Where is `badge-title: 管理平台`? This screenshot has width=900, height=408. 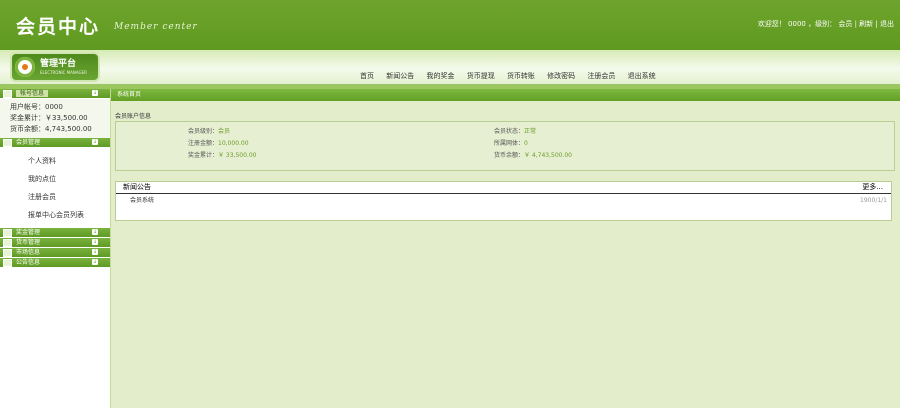
badge-title: 管理平台 is located at coordinates (58, 64).